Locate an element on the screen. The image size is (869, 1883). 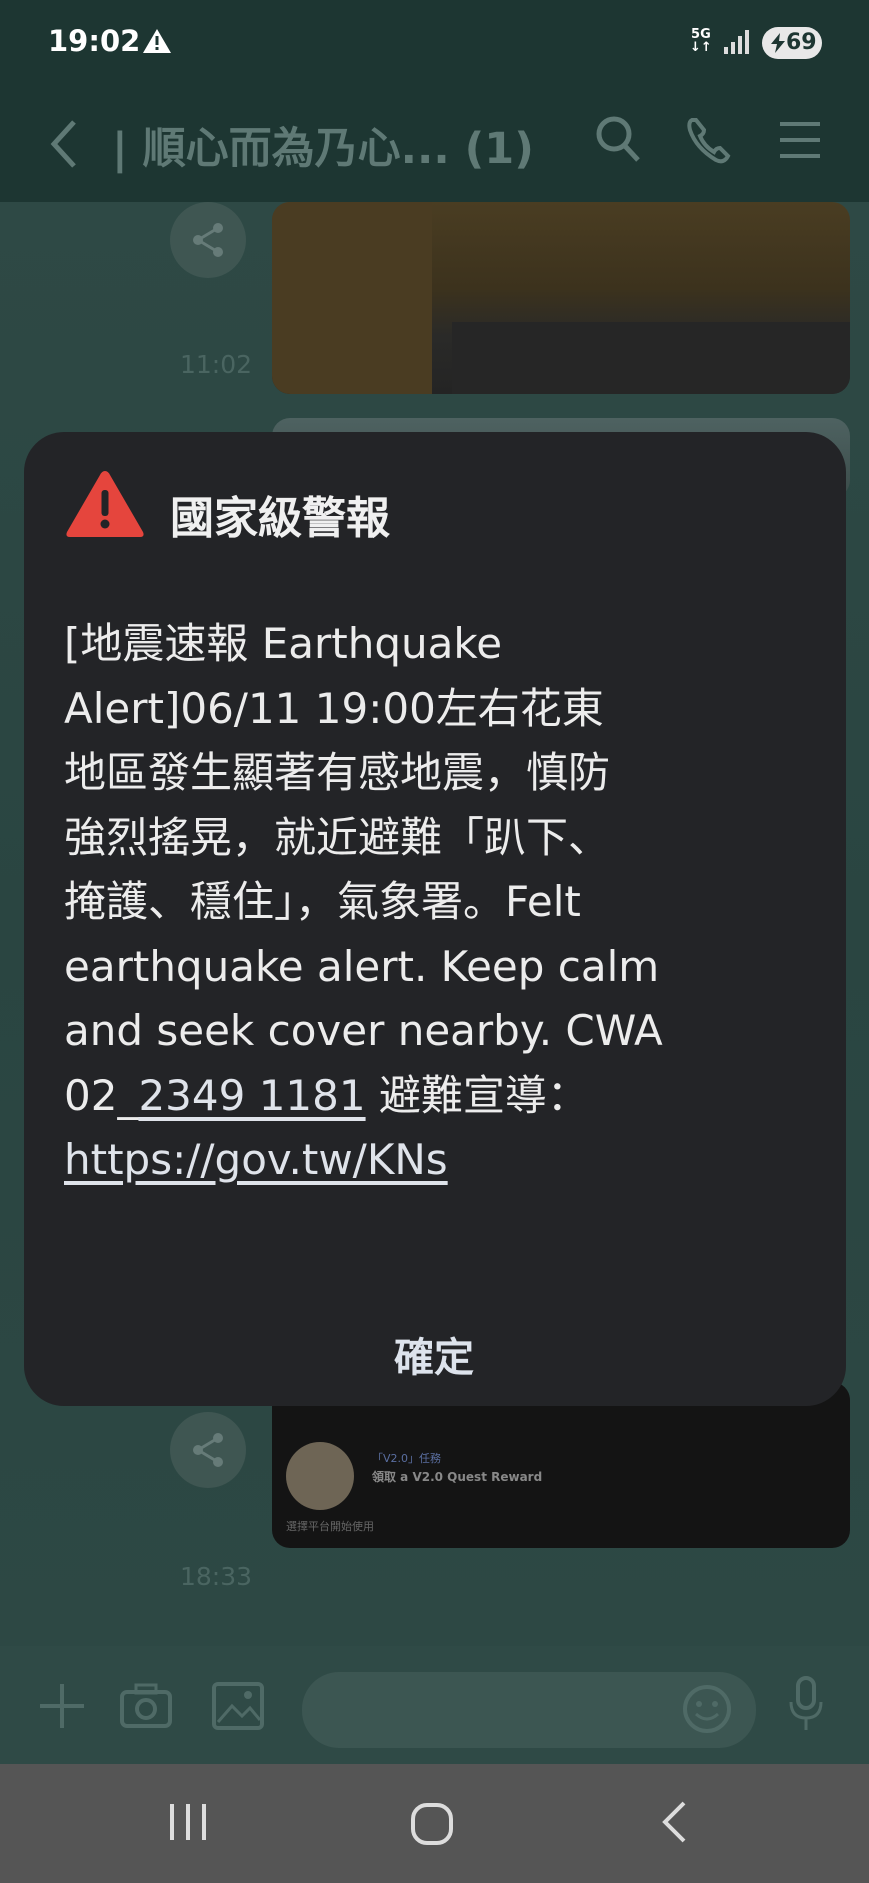
confirm-button: 確定 is located at coordinates (434, 1354).